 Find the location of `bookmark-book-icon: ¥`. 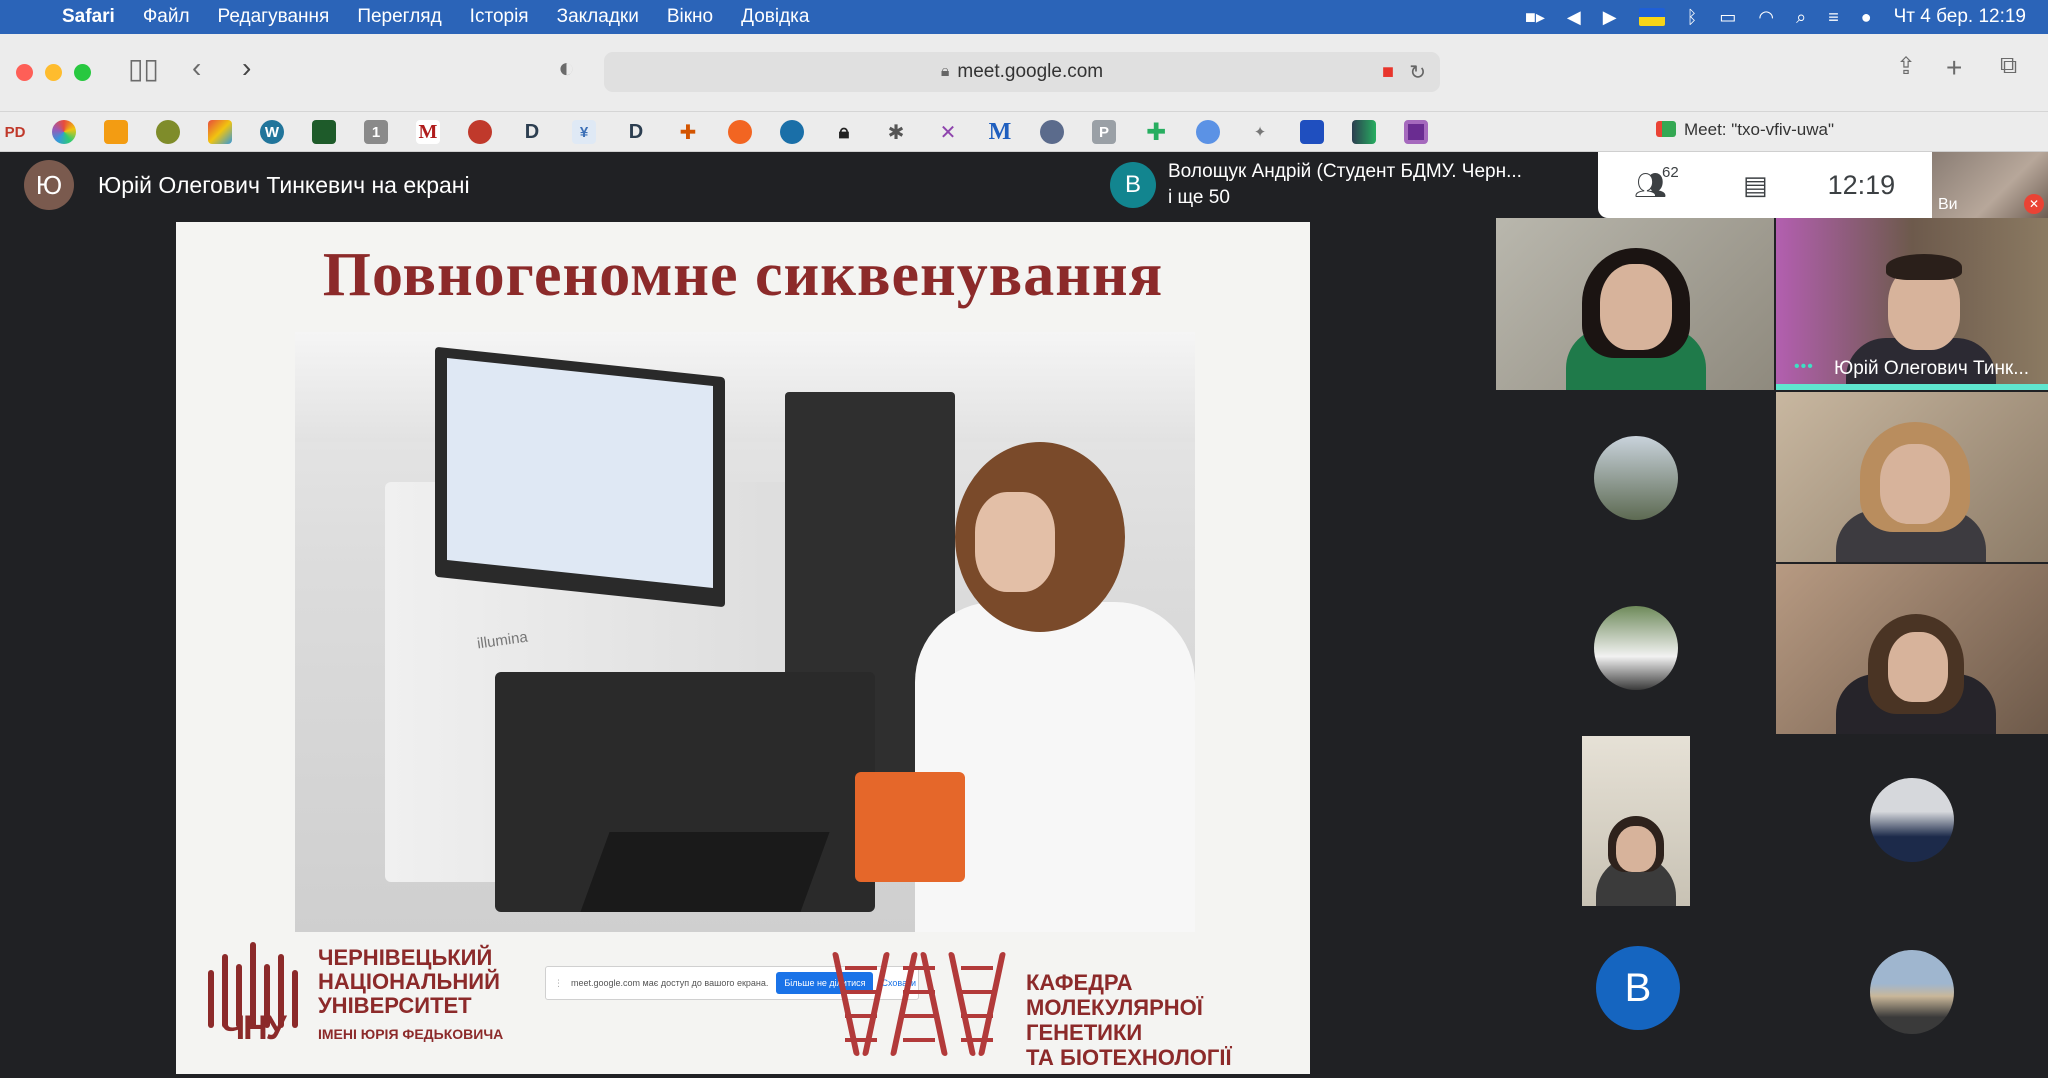

bookmark-book-icon: ¥ is located at coordinates (584, 132).